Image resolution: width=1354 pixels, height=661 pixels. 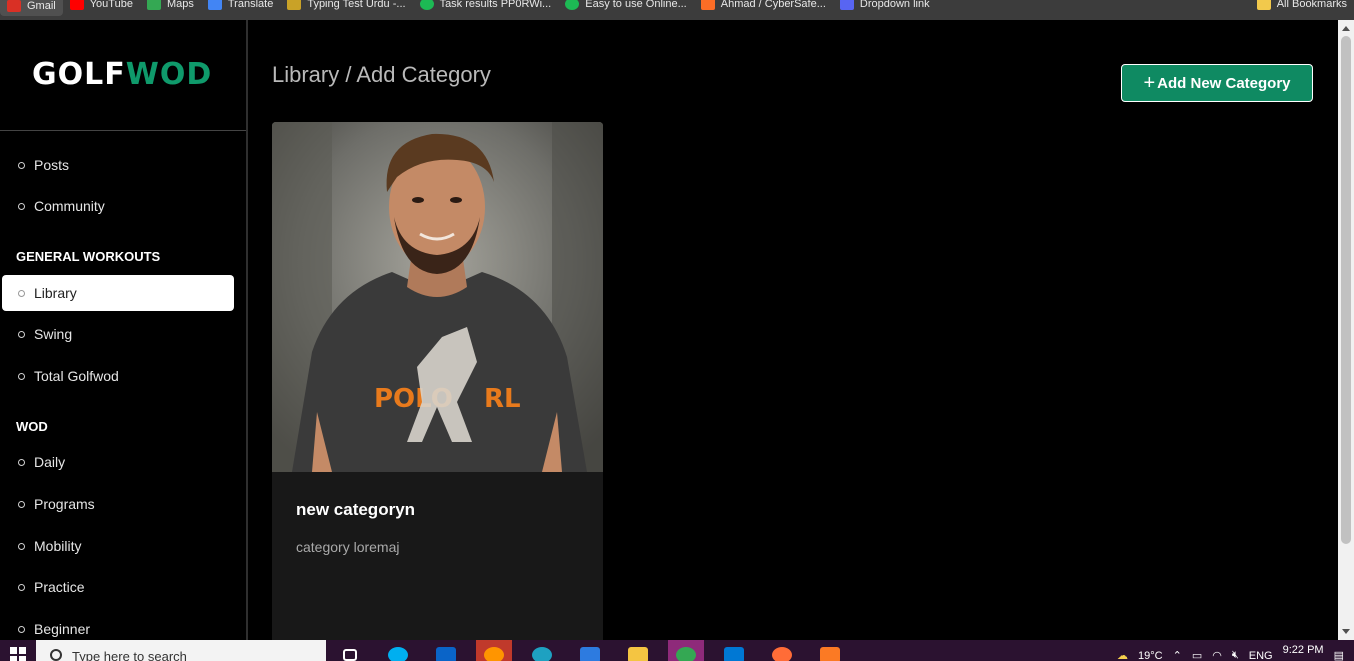 I want to click on task-view-button, so click(x=350, y=650).